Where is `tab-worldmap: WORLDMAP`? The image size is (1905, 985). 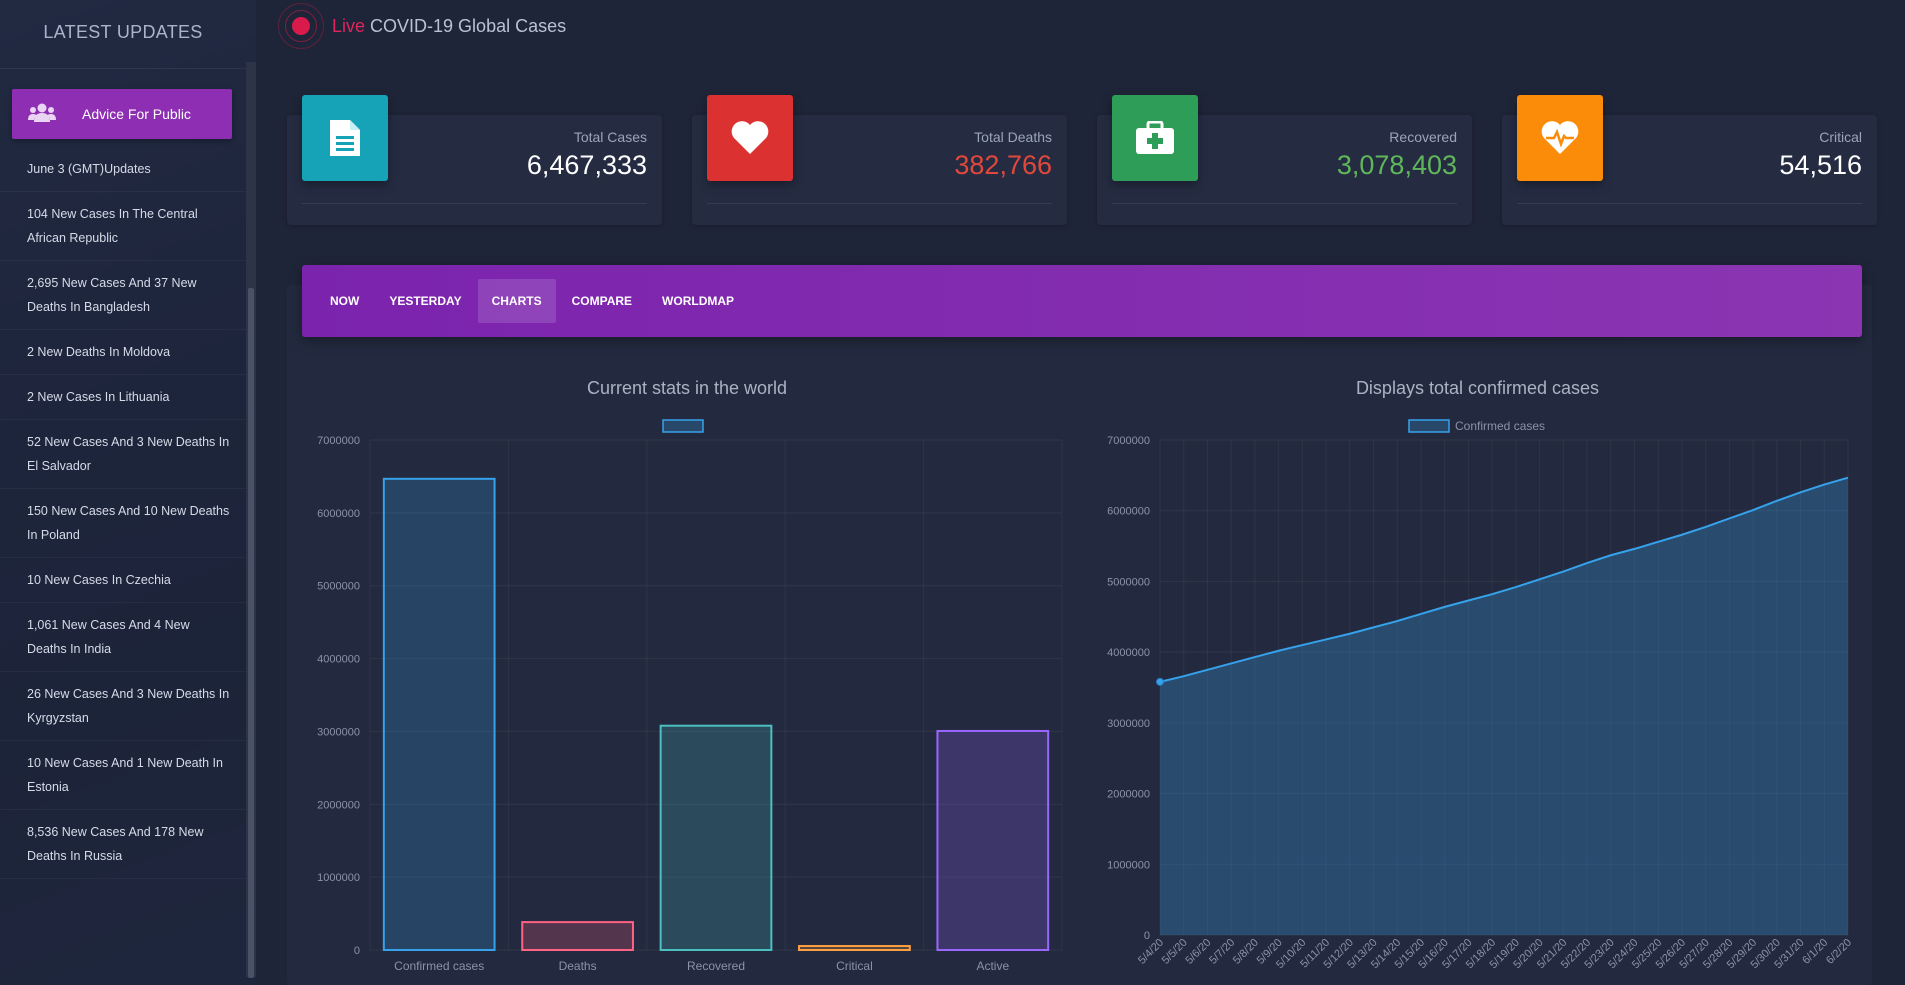 tab-worldmap: WORLDMAP is located at coordinates (698, 301).